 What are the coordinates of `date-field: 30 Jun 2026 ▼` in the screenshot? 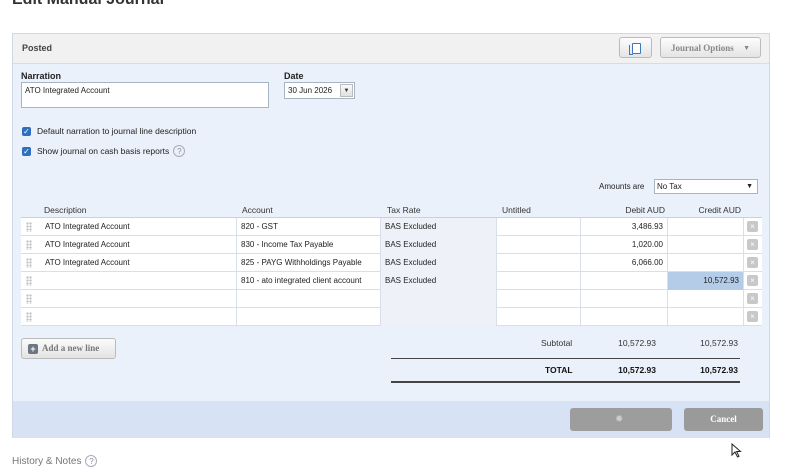 It's located at (319, 90).